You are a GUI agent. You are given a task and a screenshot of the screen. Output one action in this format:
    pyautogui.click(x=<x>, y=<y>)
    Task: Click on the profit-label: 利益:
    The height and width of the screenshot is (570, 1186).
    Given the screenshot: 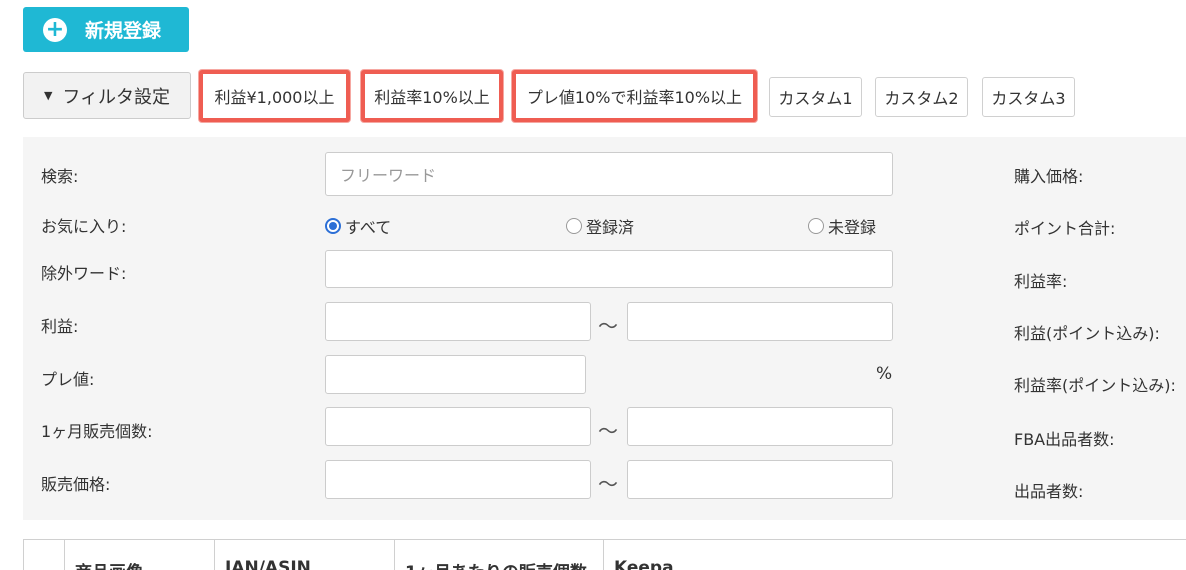 What is the action you would take?
    pyautogui.click(x=60, y=326)
    